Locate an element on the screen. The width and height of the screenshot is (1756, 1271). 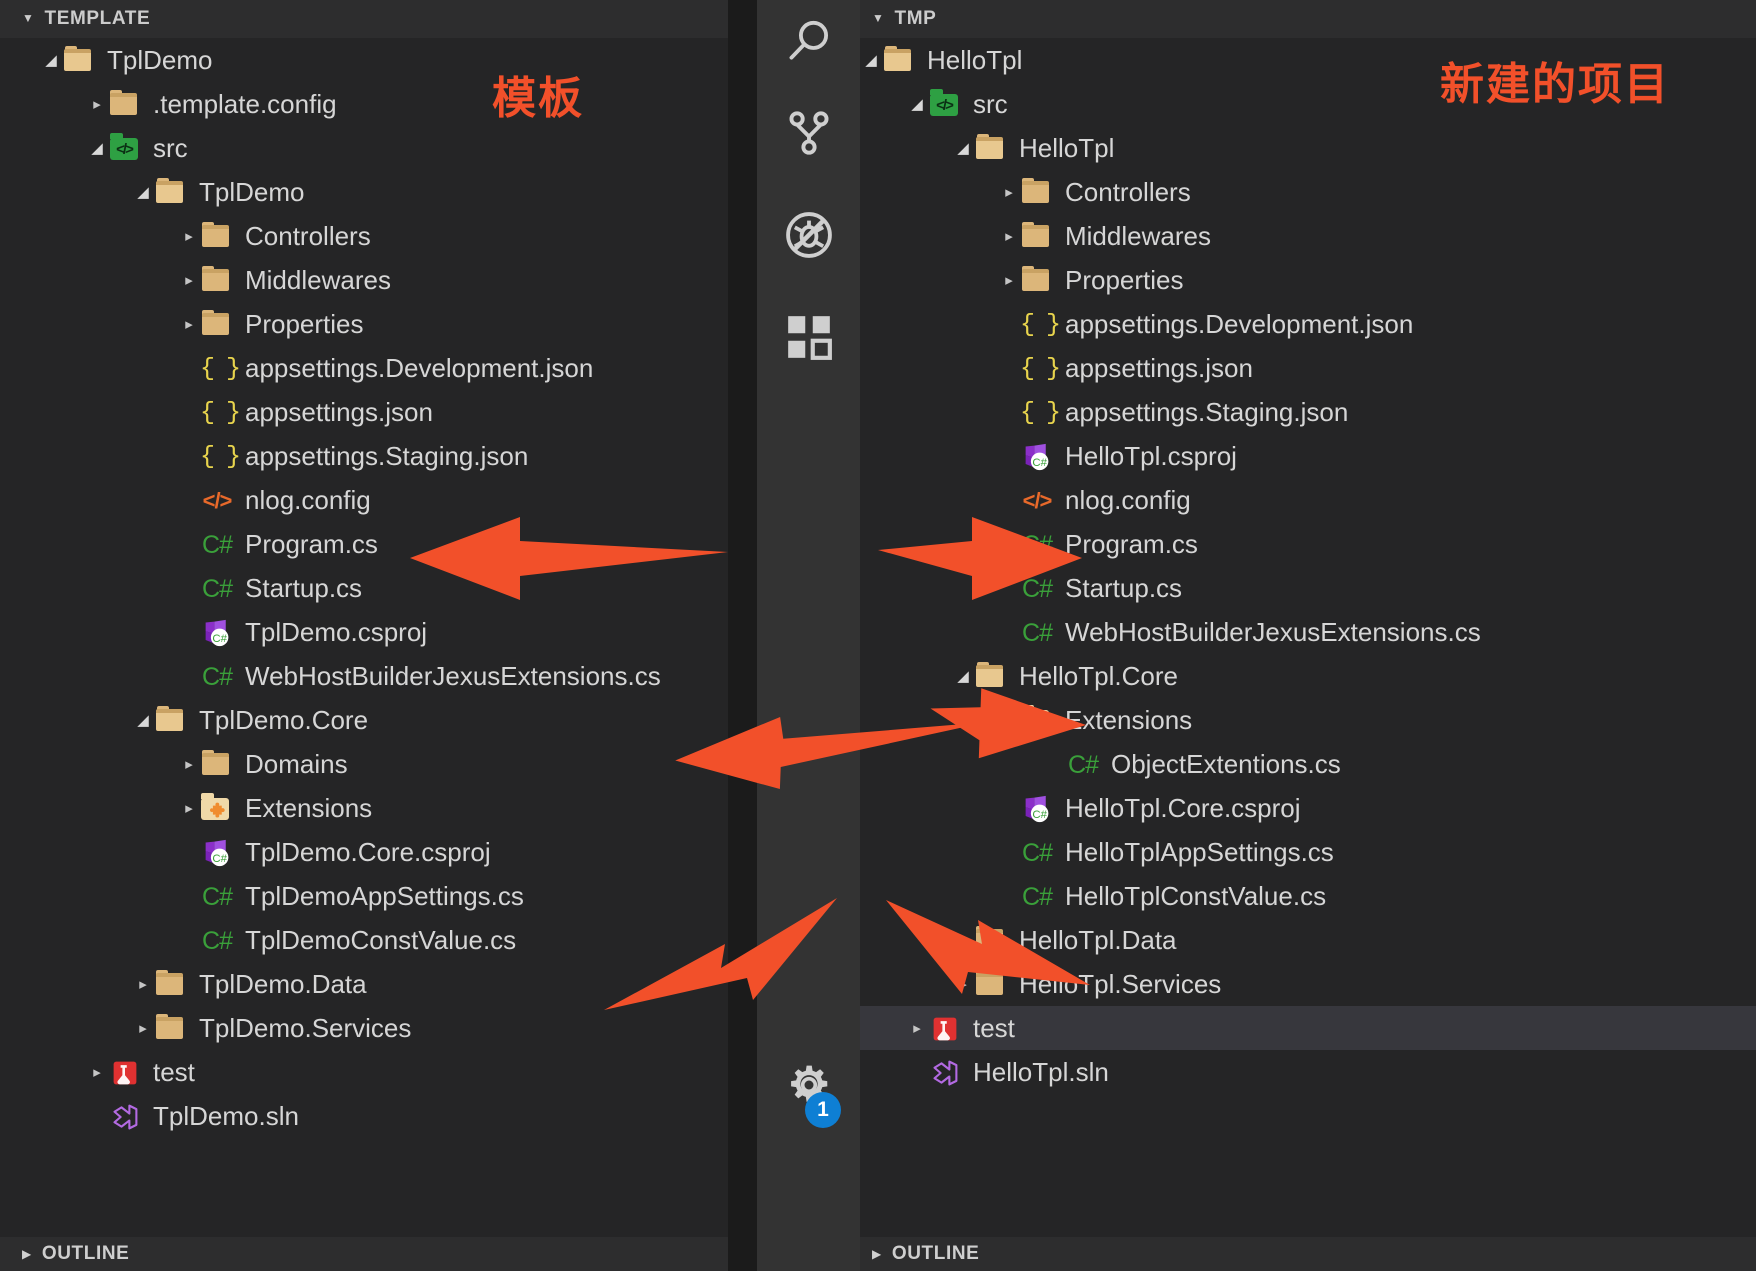
tree-item-label: HelloTpl is located at coordinates (975, 60).